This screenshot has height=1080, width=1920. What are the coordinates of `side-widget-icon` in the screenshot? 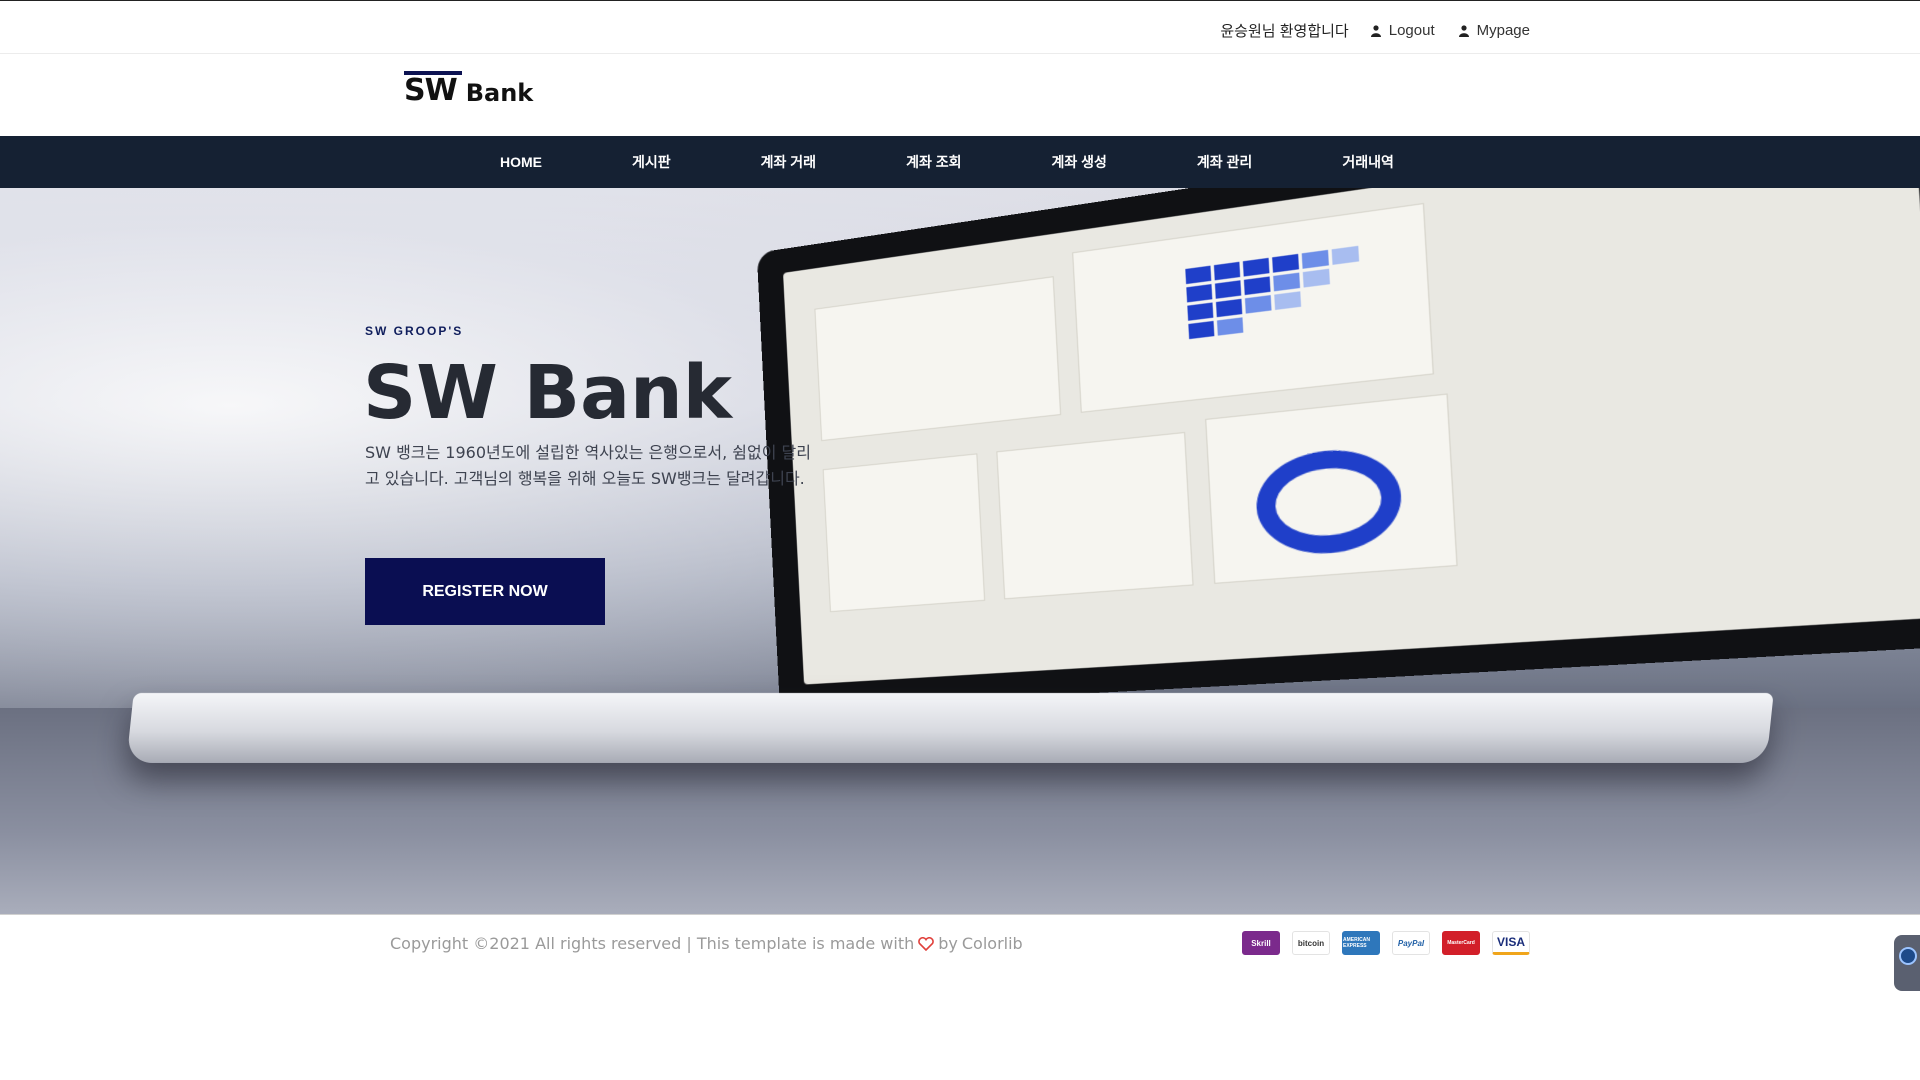 It's located at (1908, 956).